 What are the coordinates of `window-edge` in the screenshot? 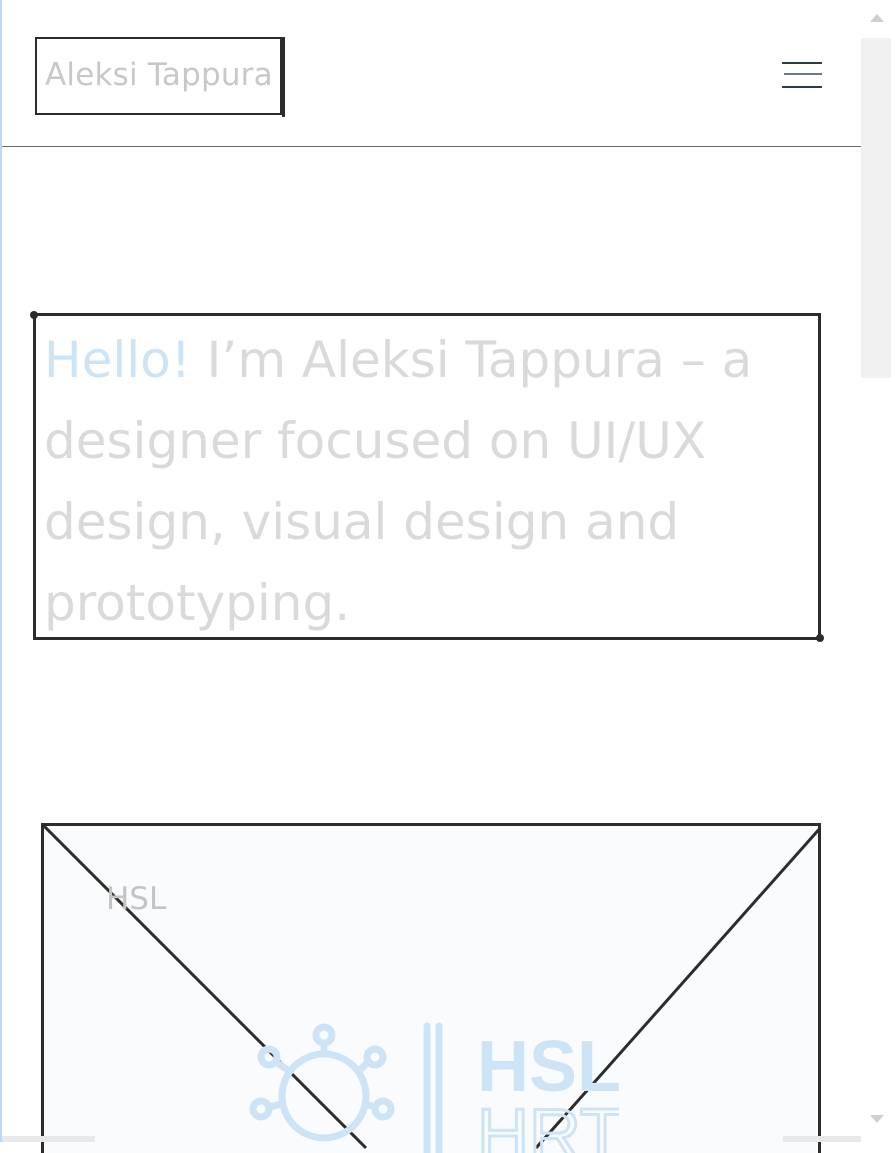 It's located at (1, 571).